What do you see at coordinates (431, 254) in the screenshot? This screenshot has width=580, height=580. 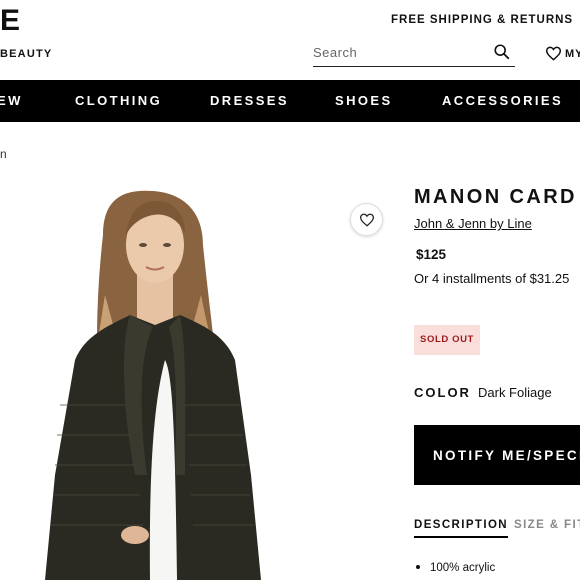 I see `product-price: $125` at bounding box center [431, 254].